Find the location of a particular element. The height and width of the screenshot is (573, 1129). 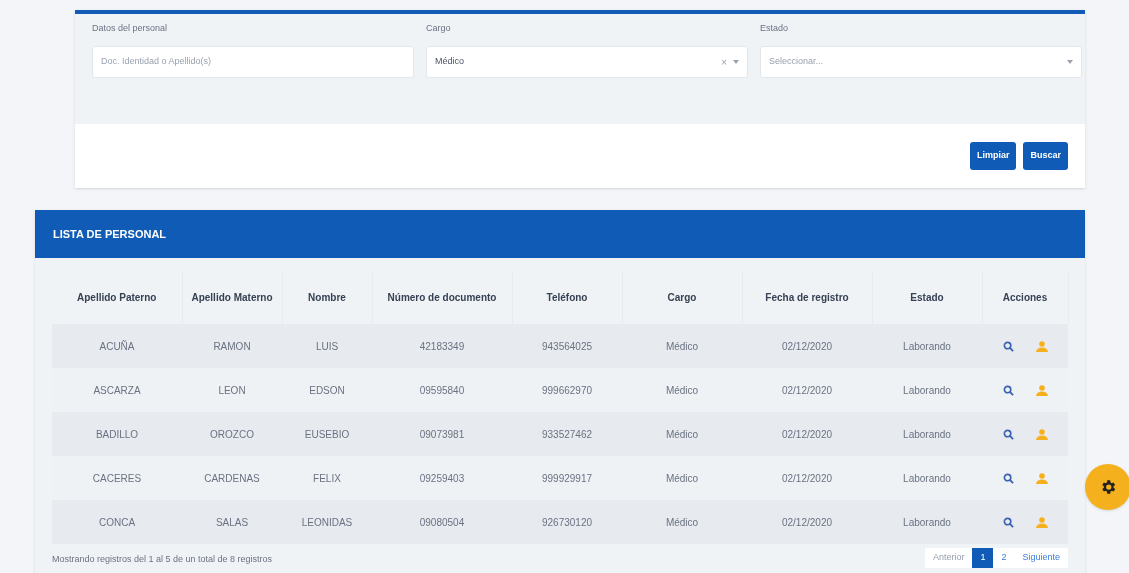

table-cell: 09595840 is located at coordinates (442, 390).